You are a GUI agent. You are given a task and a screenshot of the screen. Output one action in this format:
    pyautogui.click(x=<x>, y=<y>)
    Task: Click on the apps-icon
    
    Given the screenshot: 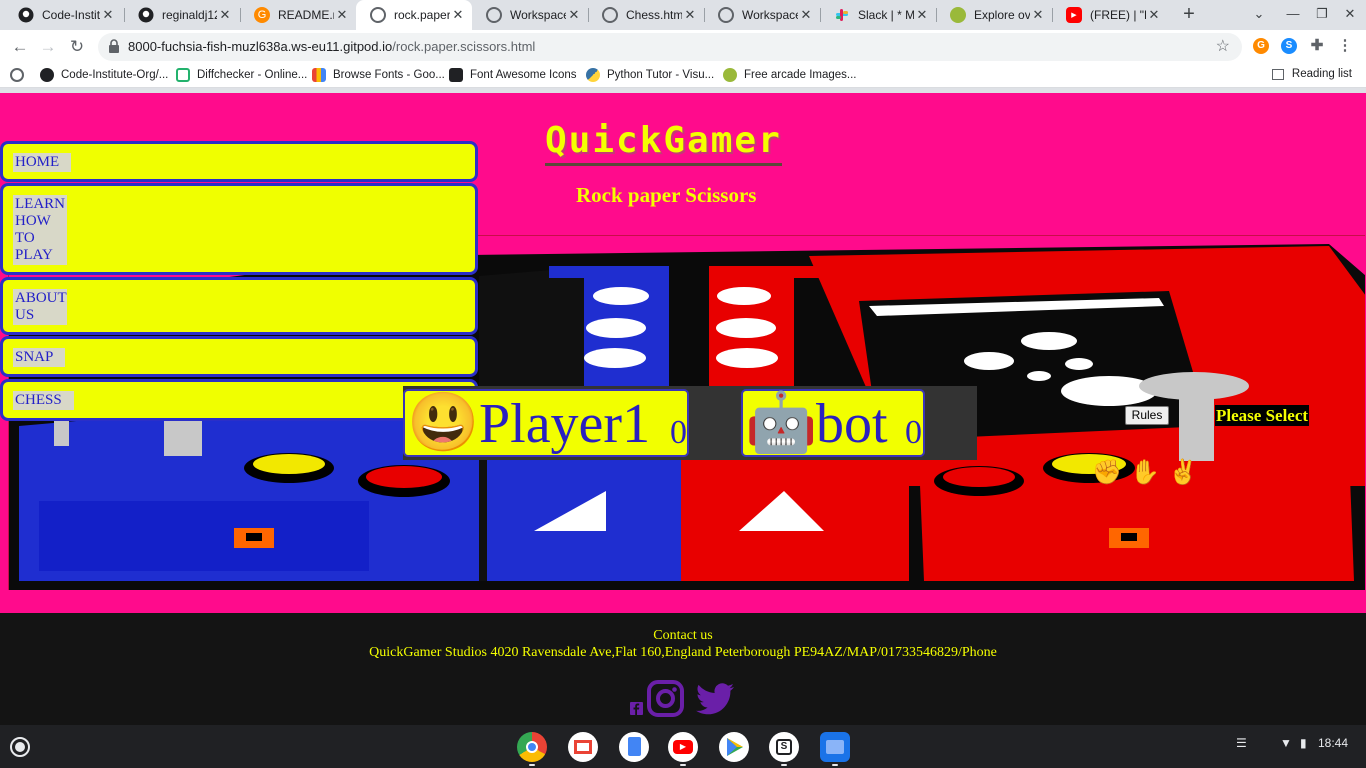 What is the action you would take?
    pyautogui.click(x=17, y=75)
    